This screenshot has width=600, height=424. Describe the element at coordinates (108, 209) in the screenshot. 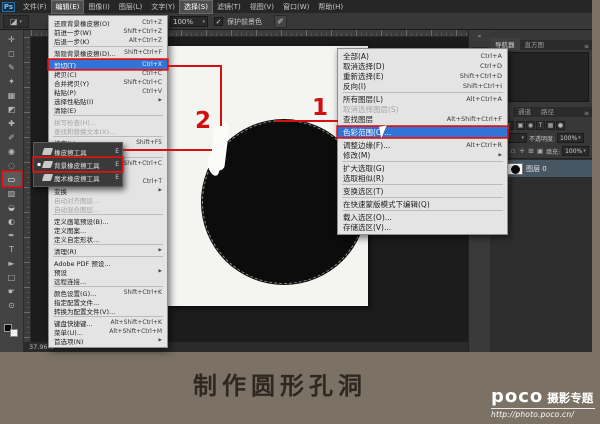

I see `menu-item: 自动混合图层... ▶` at that location.